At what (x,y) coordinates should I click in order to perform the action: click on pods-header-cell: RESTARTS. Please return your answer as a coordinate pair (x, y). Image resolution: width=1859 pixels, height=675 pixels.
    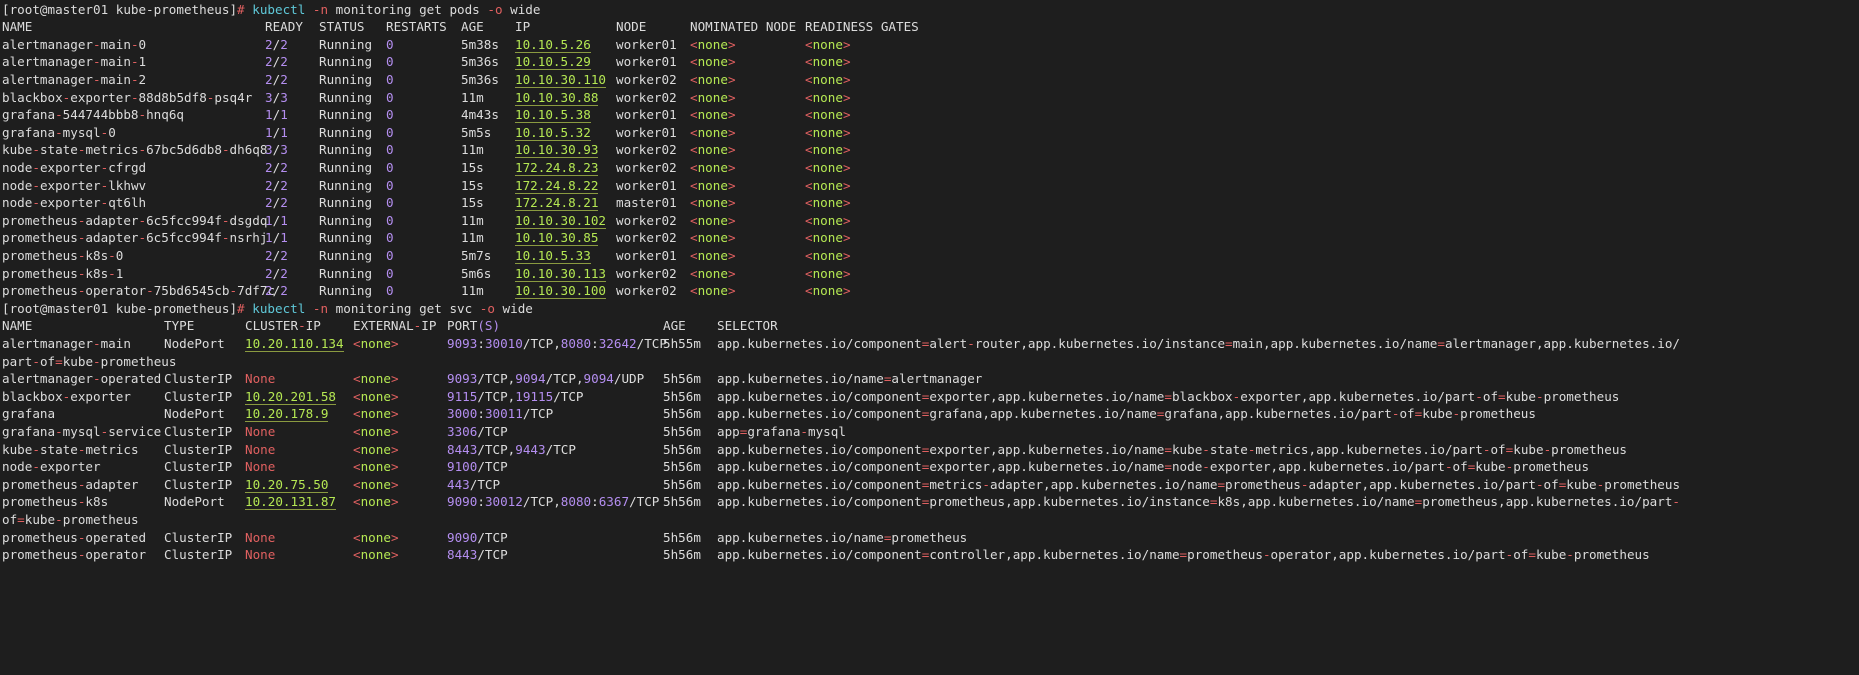
    Looking at the image, I should click on (416, 27).